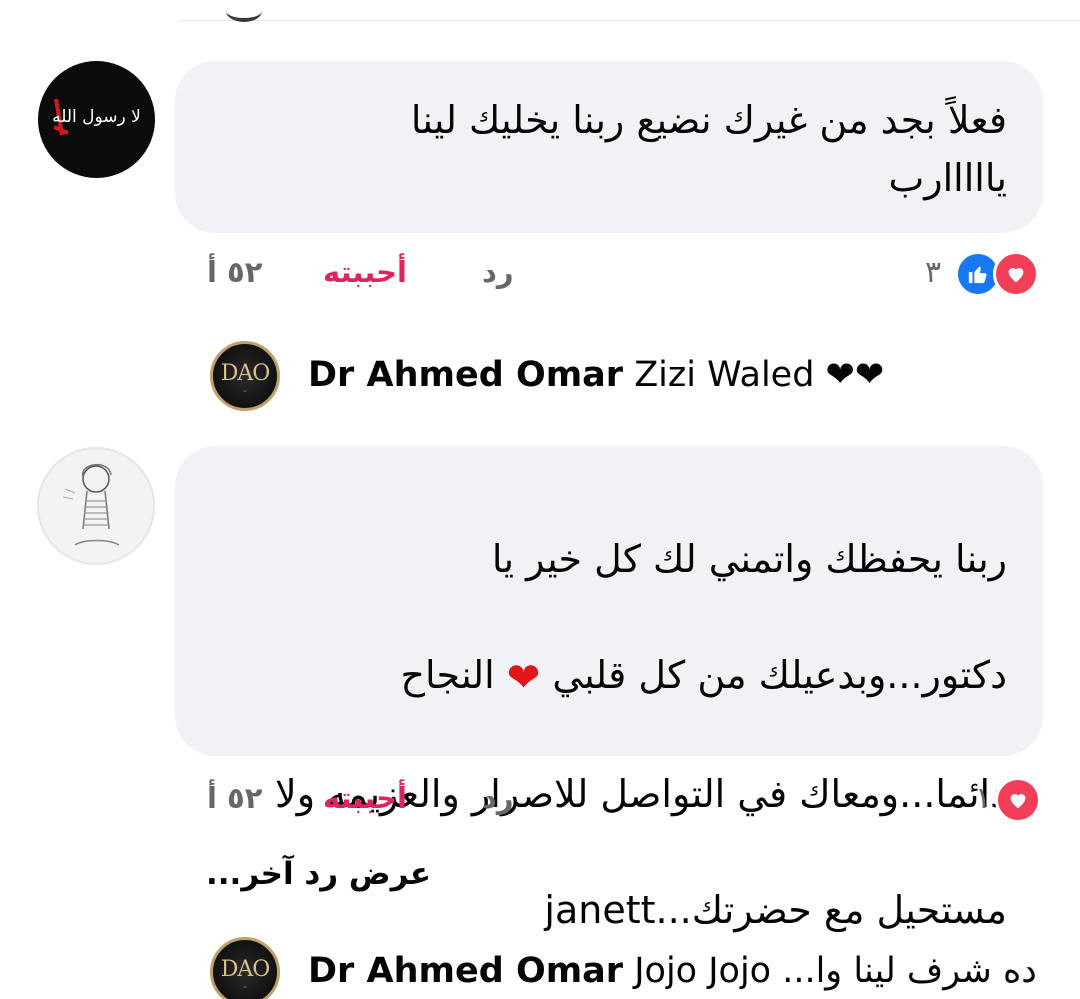 The height and width of the screenshot is (999, 1080). I want to click on reactions-summary: ١, so click(1005, 800).